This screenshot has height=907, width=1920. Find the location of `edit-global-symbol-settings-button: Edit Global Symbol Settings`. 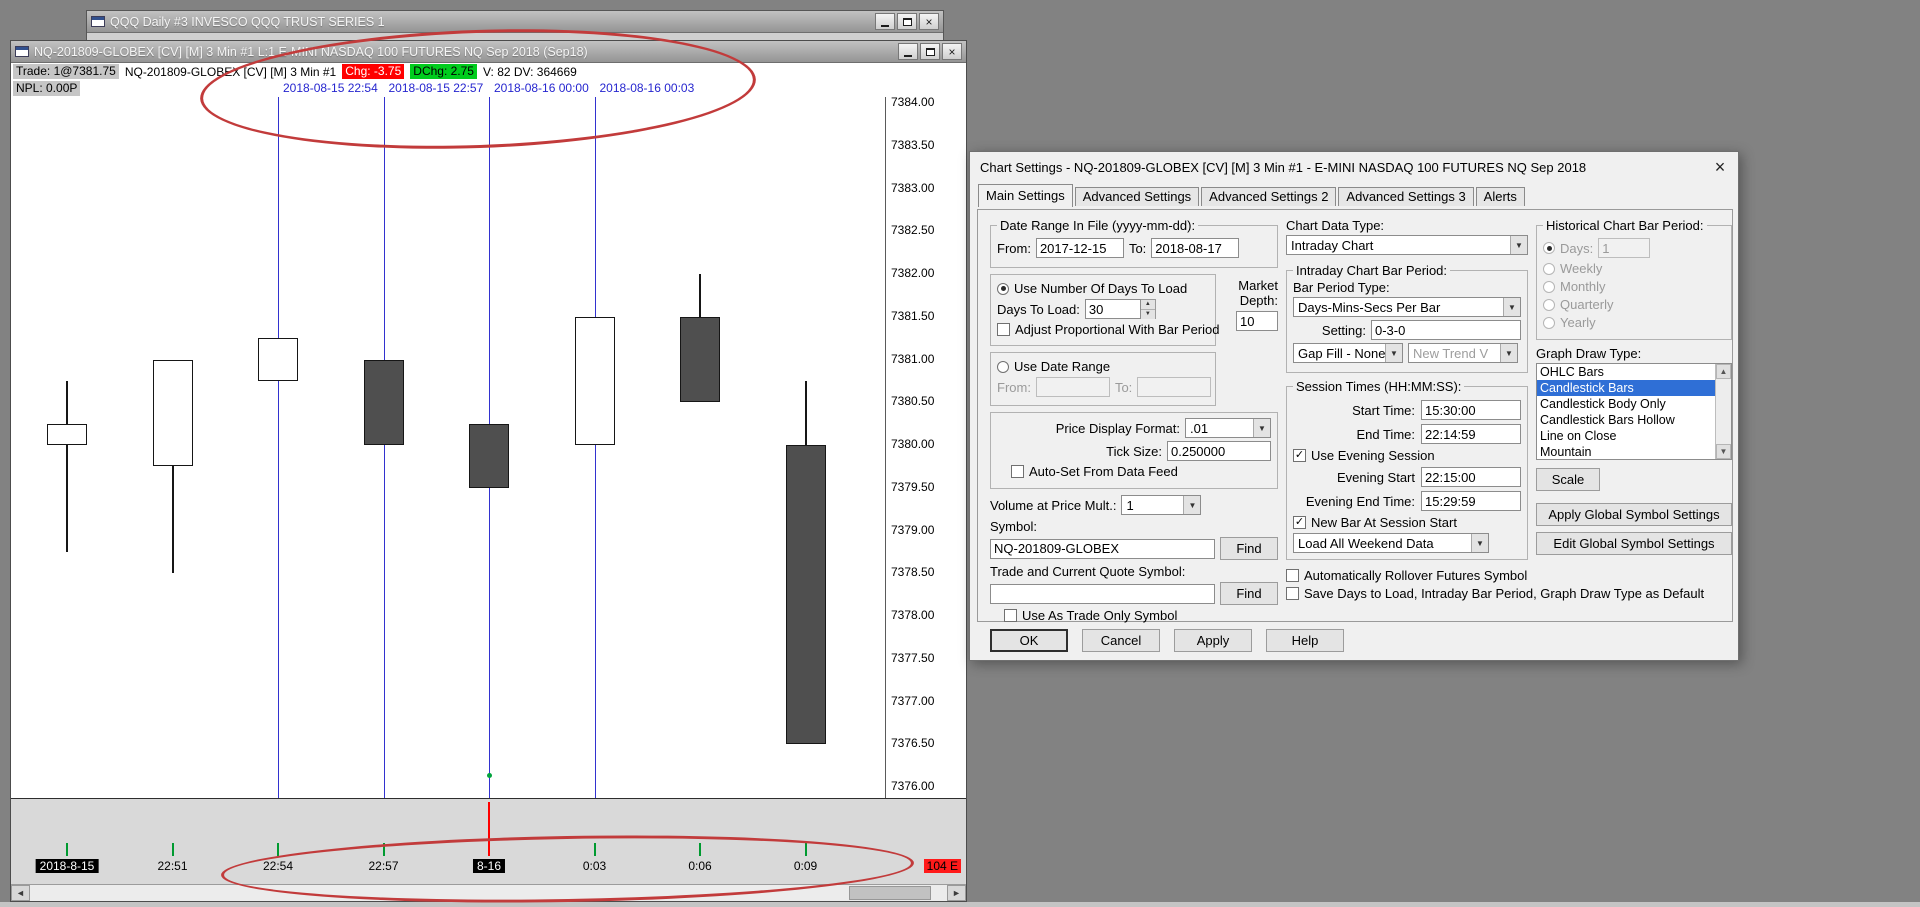

edit-global-symbol-settings-button: Edit Global Symbol Settings is located at coordinates (1634, 543).